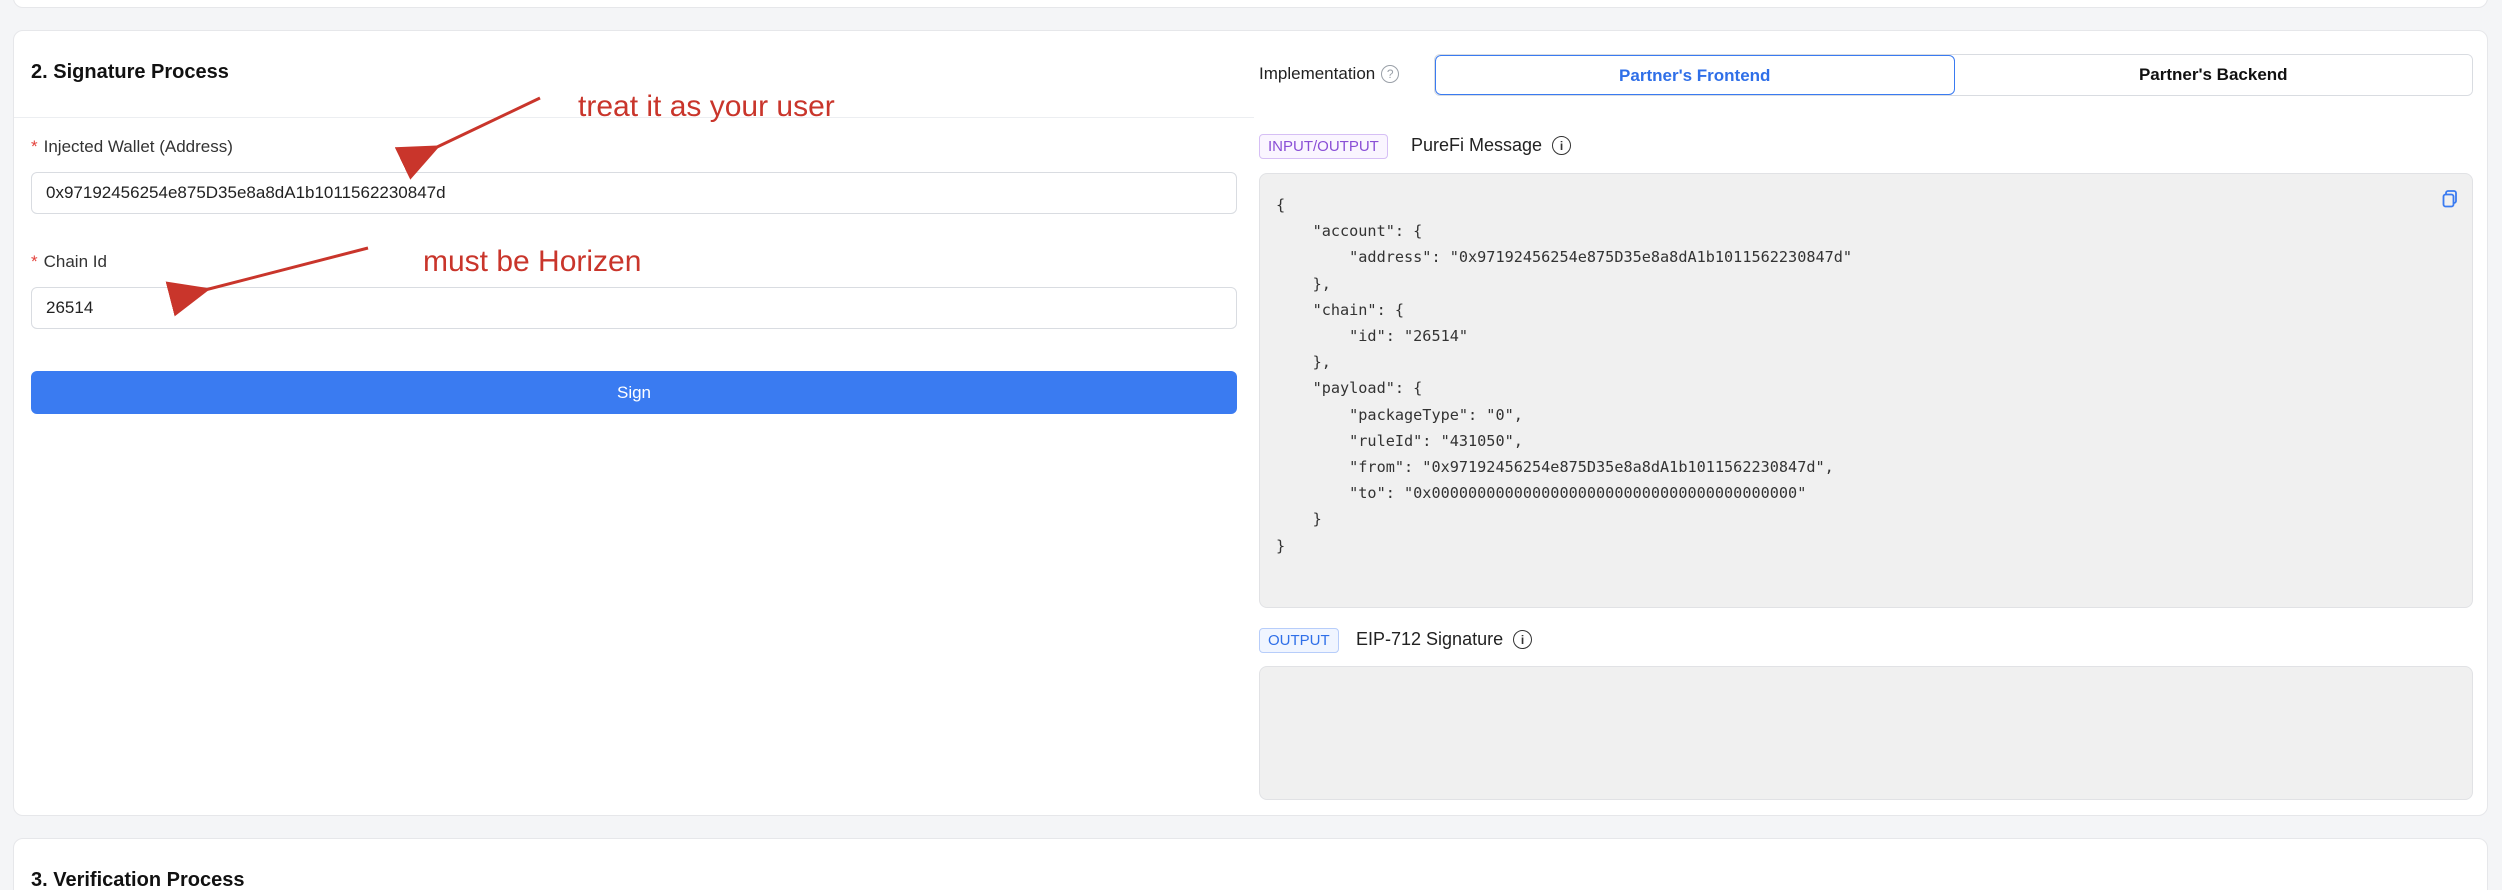 Image resolution: width=2502 pixels, height=890 pixels. I want to click on wallet-arrow, so click(467, 138).